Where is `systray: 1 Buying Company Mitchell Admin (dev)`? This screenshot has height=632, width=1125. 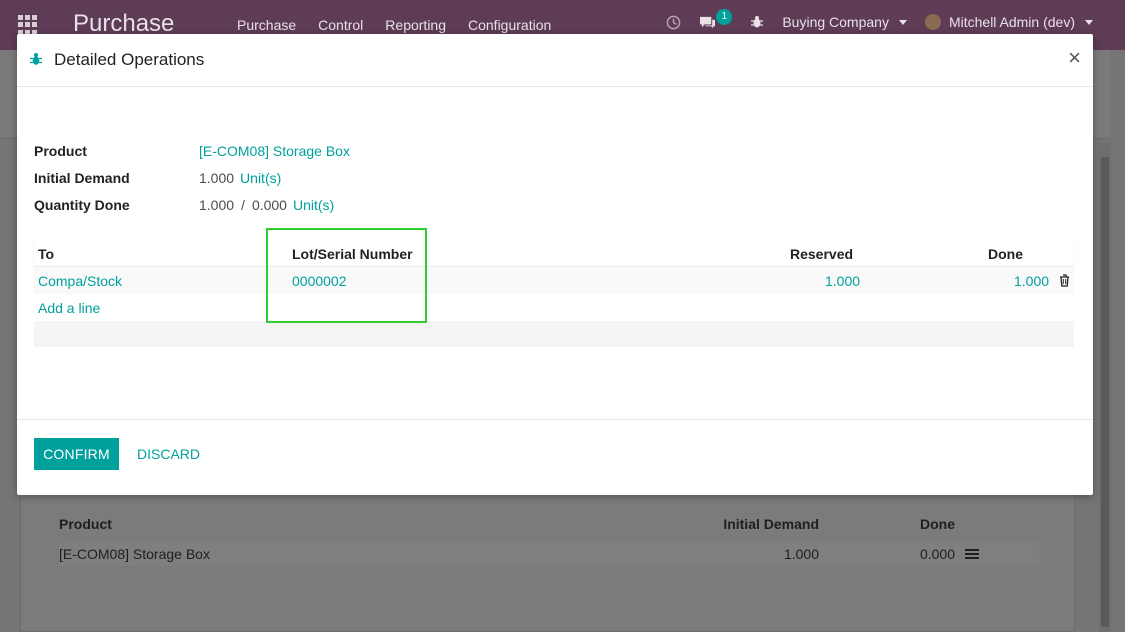
systray: 1 Buying Company Mitchell Admin (dev) is located at coordinates (879, 19).